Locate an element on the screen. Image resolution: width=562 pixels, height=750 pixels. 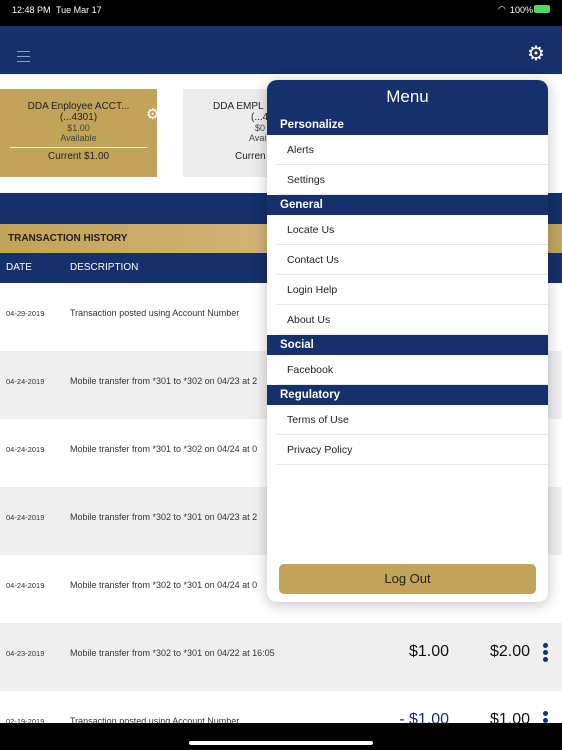
app-header: ⚙ is located at coordinates (281, 50).